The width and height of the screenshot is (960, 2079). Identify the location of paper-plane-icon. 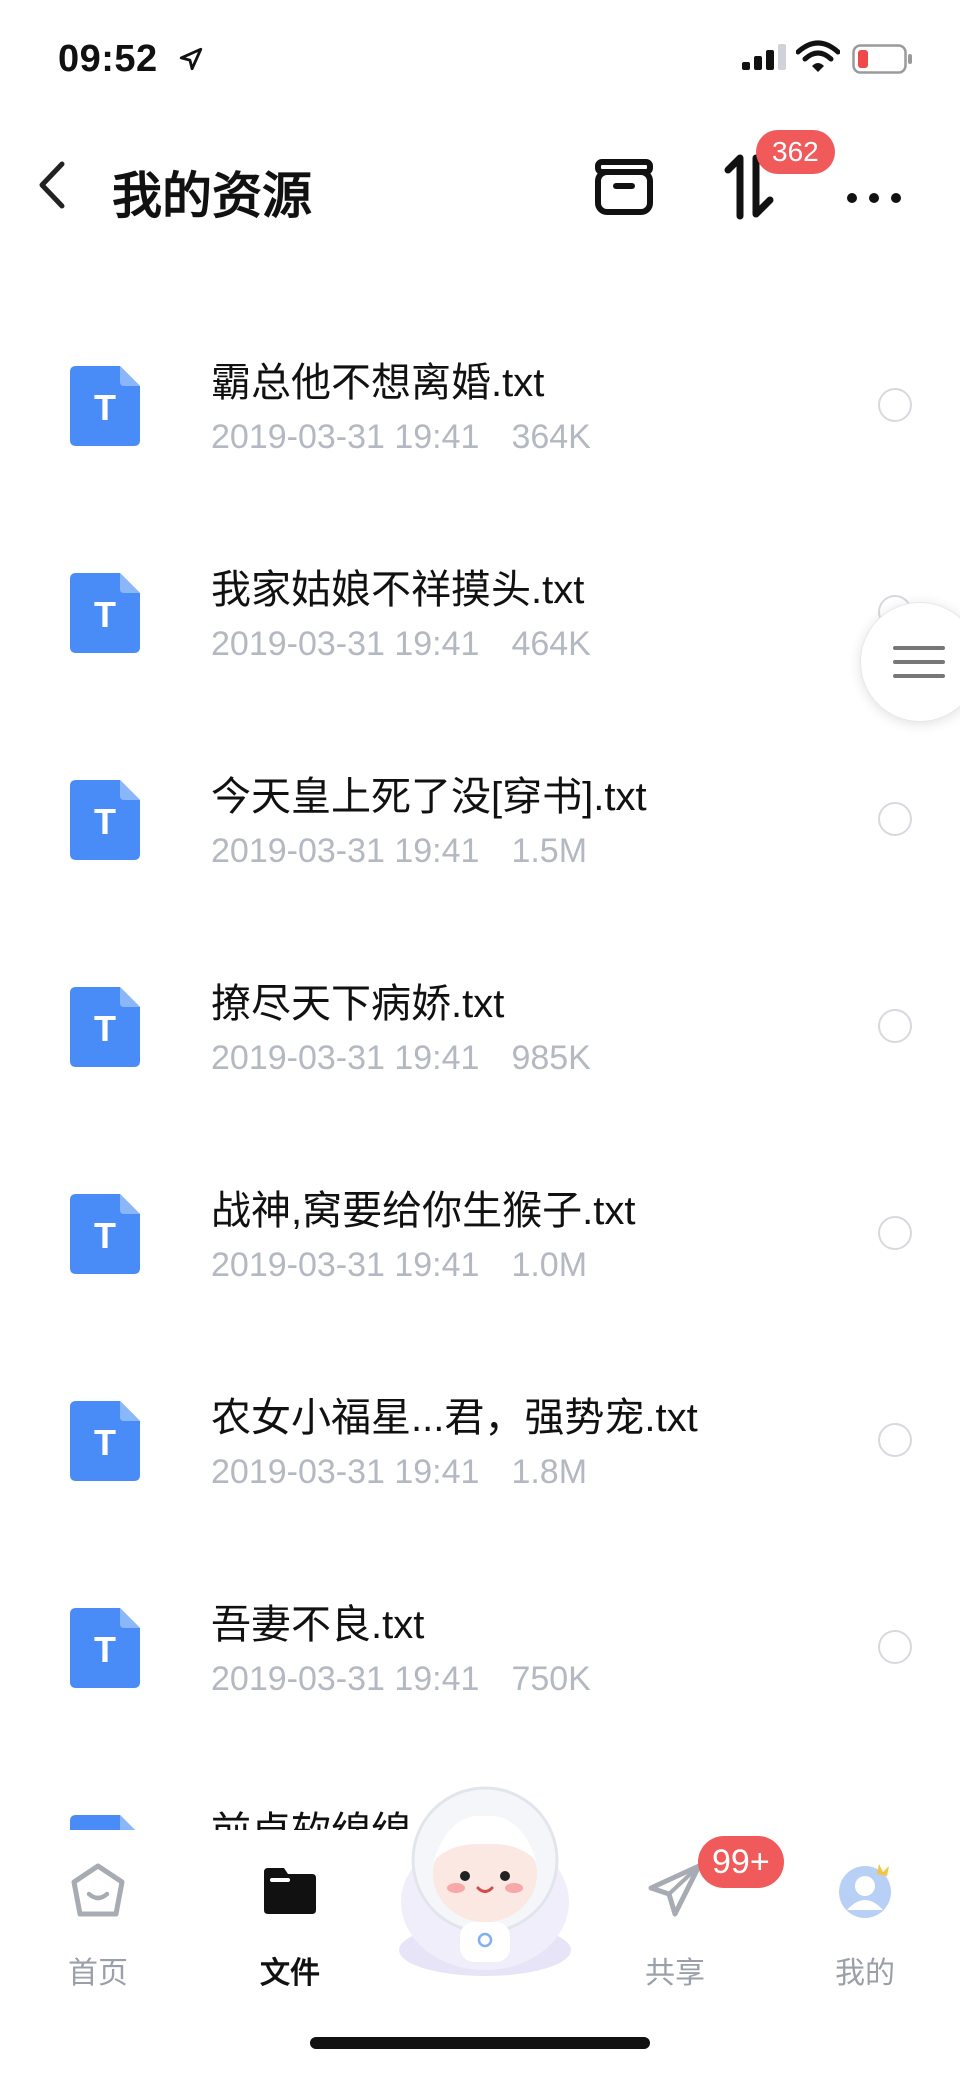
(675, 1890).